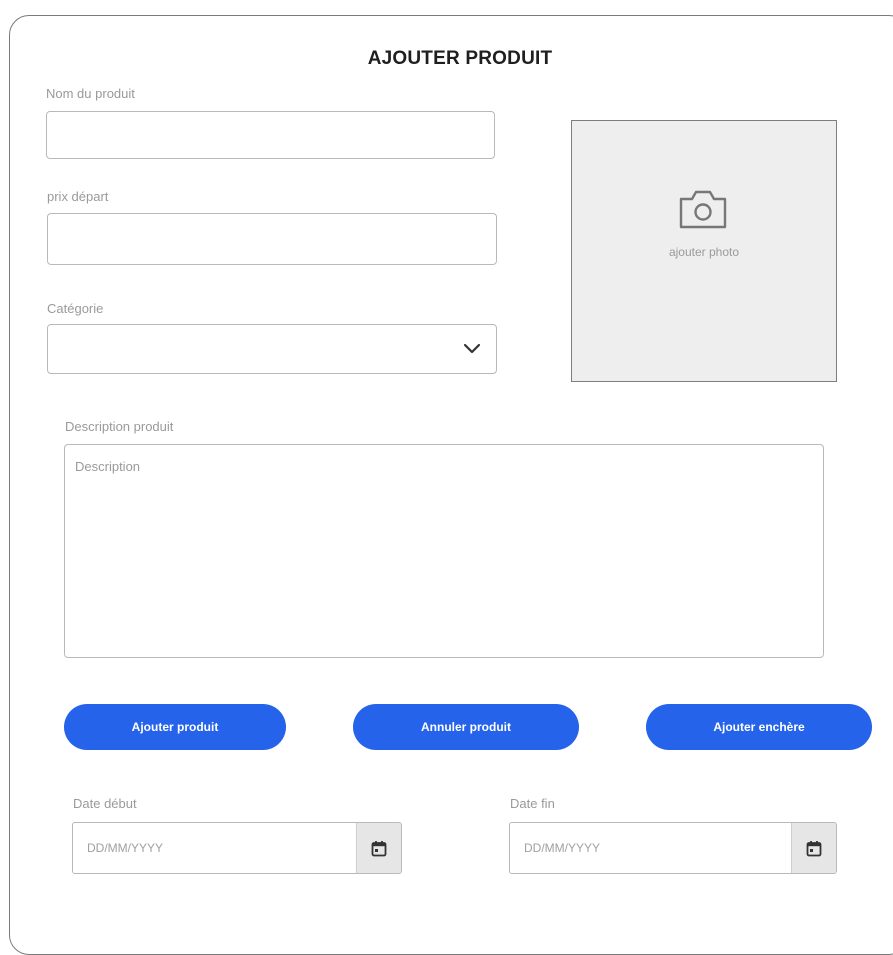  Describe the element at coordinates (270, 135) in the screenshot. I see `product-name-input` at that location.